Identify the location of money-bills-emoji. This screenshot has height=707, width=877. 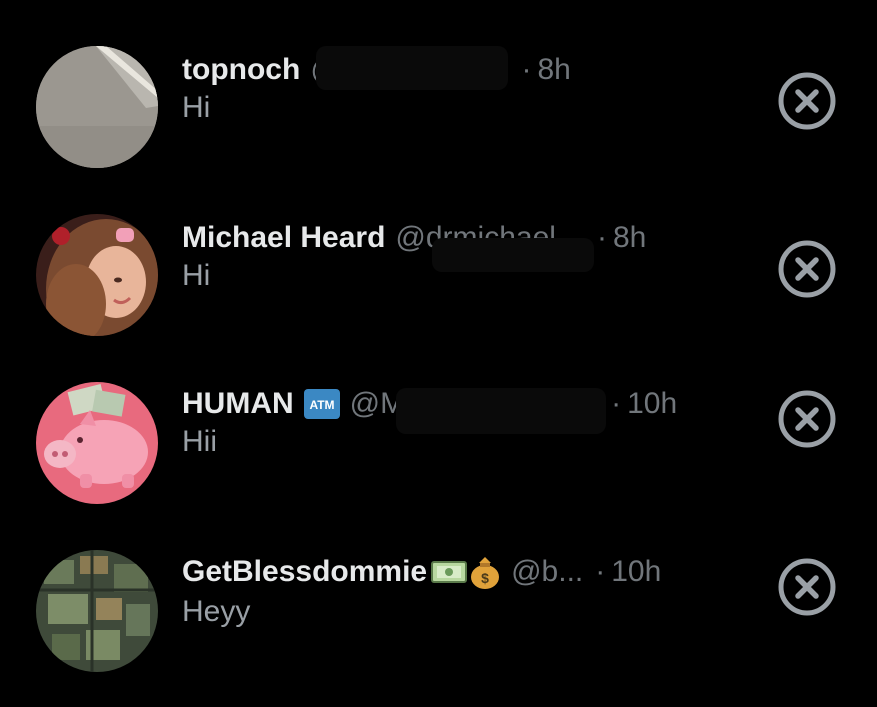
(449, 572).